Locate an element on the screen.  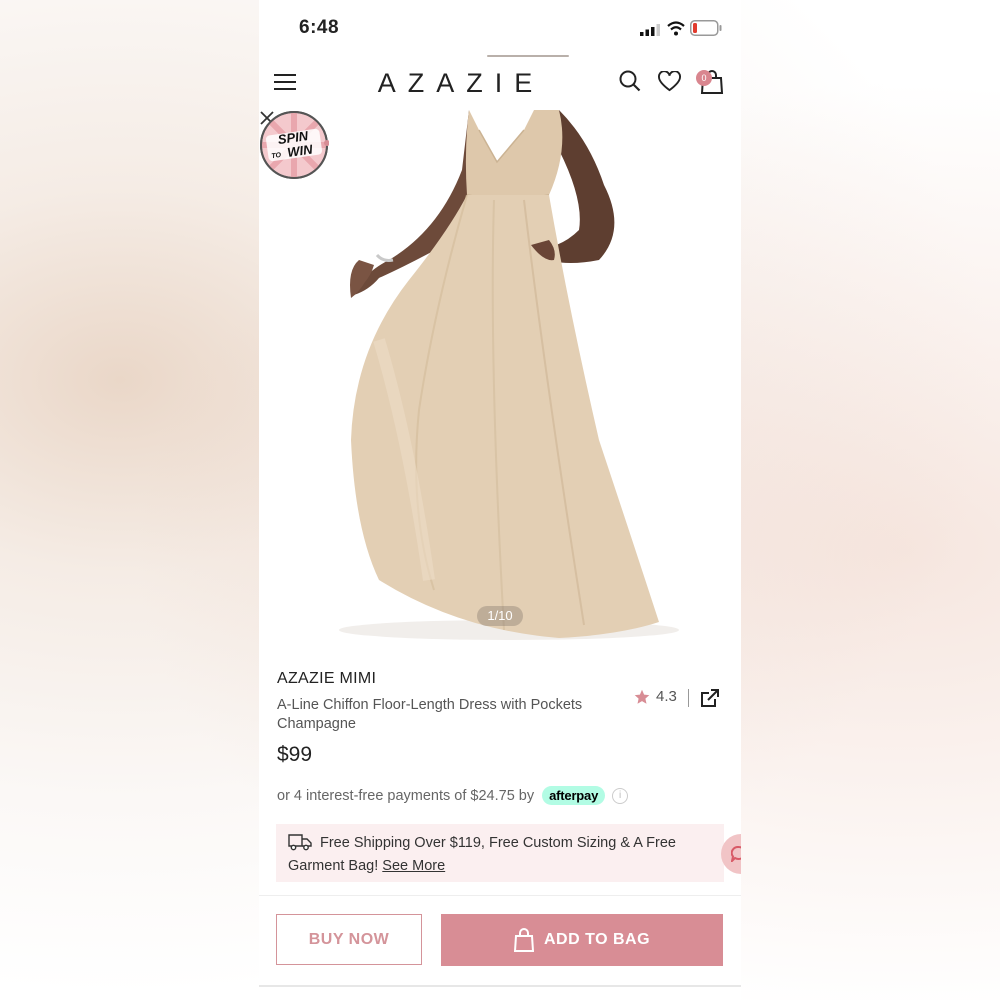
see-more-link: See More is located at coordinates (413, 866).